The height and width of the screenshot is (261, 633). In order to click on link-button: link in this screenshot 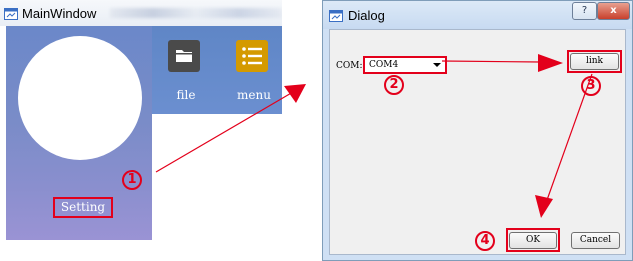, I will do `click(594, 61)`.